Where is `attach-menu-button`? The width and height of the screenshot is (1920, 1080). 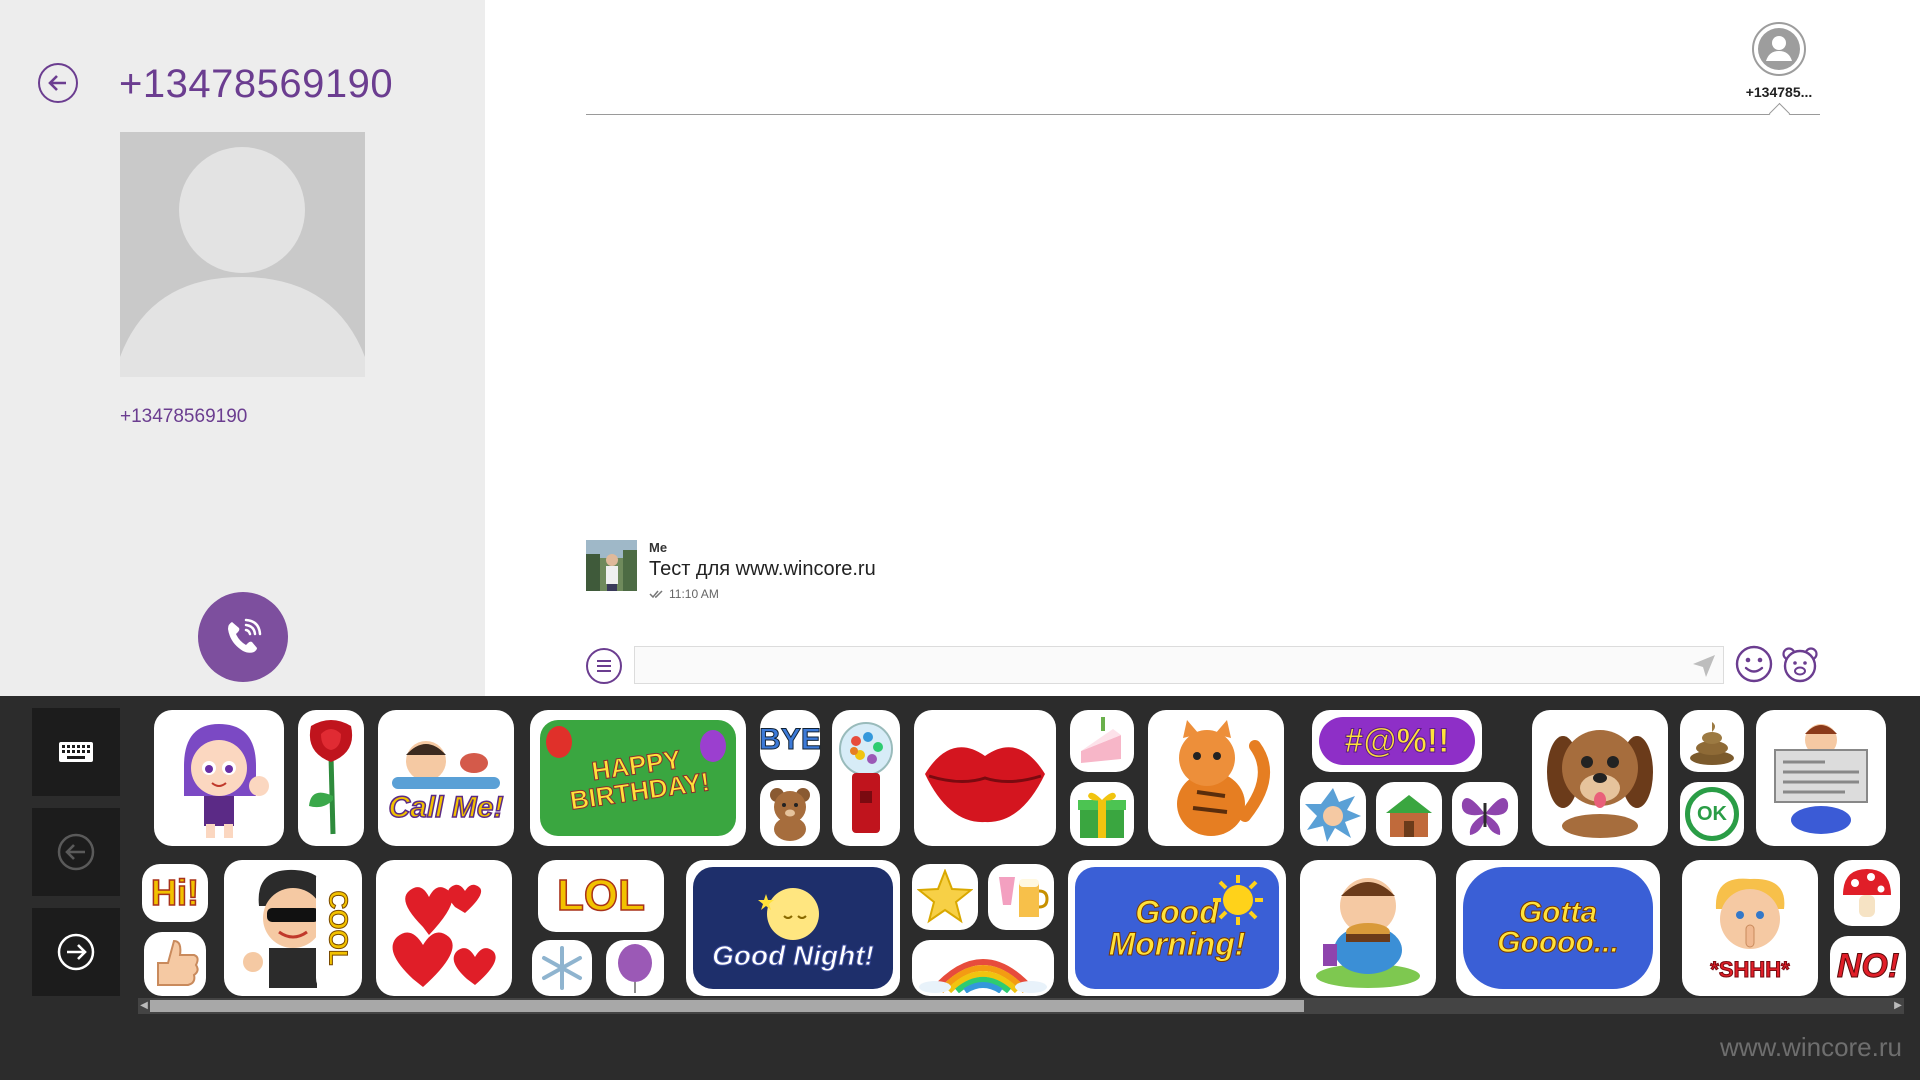 attach-menu-button is located at coordinates (604, 666).